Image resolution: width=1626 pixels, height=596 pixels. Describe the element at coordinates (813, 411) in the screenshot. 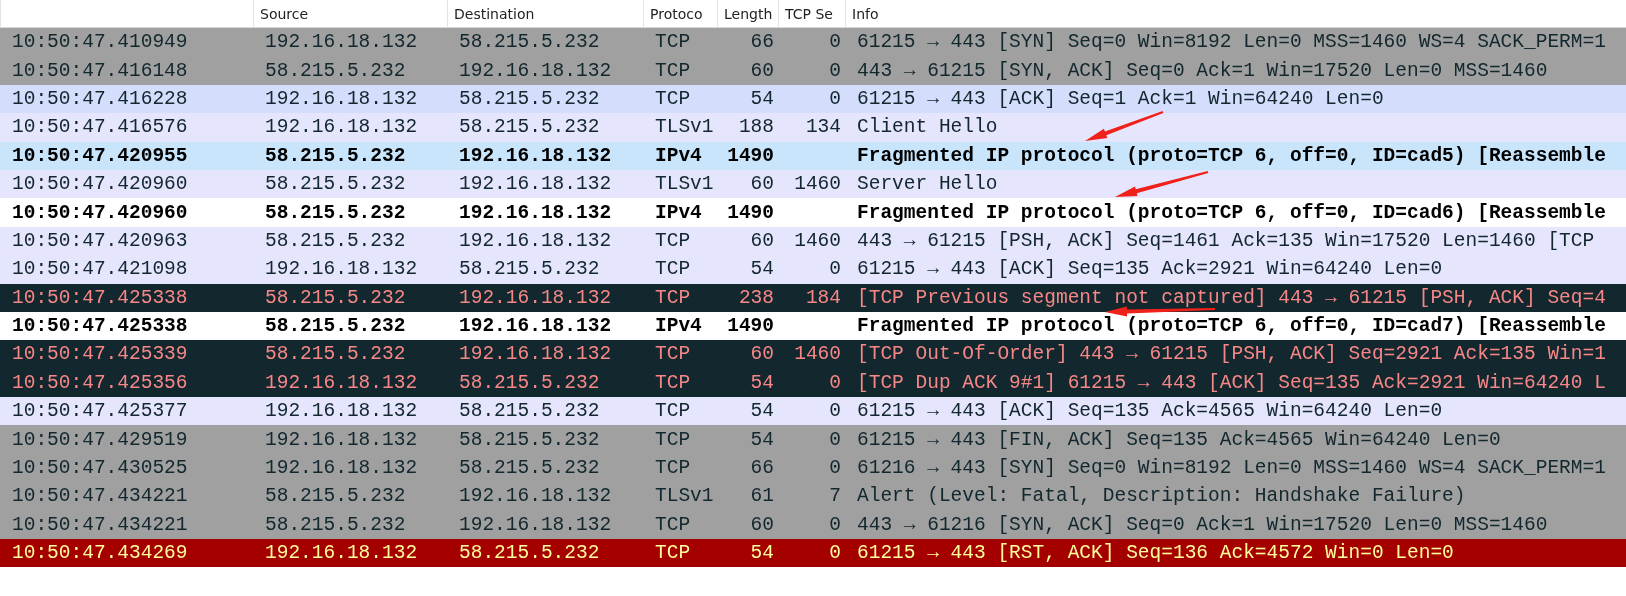

I see `packet-row: 10:50:47.425377 192.16.18.132 58.215.5.232 TCP 54 0 61215 → 443 [ACK] Seq=135 Ack=4565 Win=64240 Len=0` at that location.